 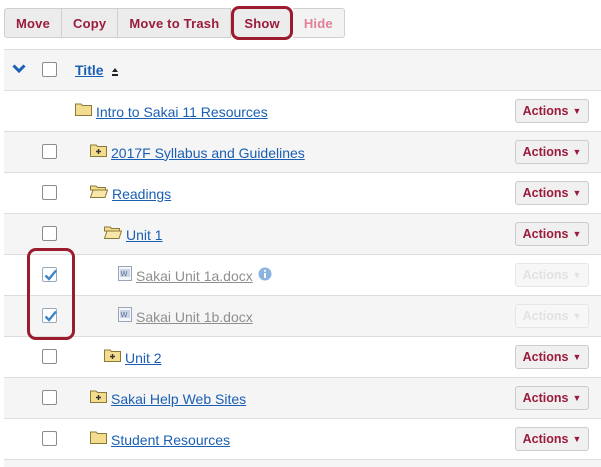 What do you see at coordinates (194, 276) in the screenshot?
I see `file-link: Sakai Unit 1a.docx` at bounding box center [194, 276].